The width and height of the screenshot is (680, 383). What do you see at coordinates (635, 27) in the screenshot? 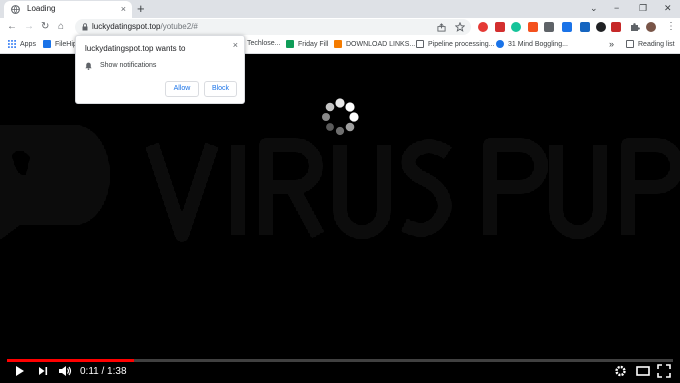
I see `extensions-puzzle-icon` at bounding box center [635, 27].